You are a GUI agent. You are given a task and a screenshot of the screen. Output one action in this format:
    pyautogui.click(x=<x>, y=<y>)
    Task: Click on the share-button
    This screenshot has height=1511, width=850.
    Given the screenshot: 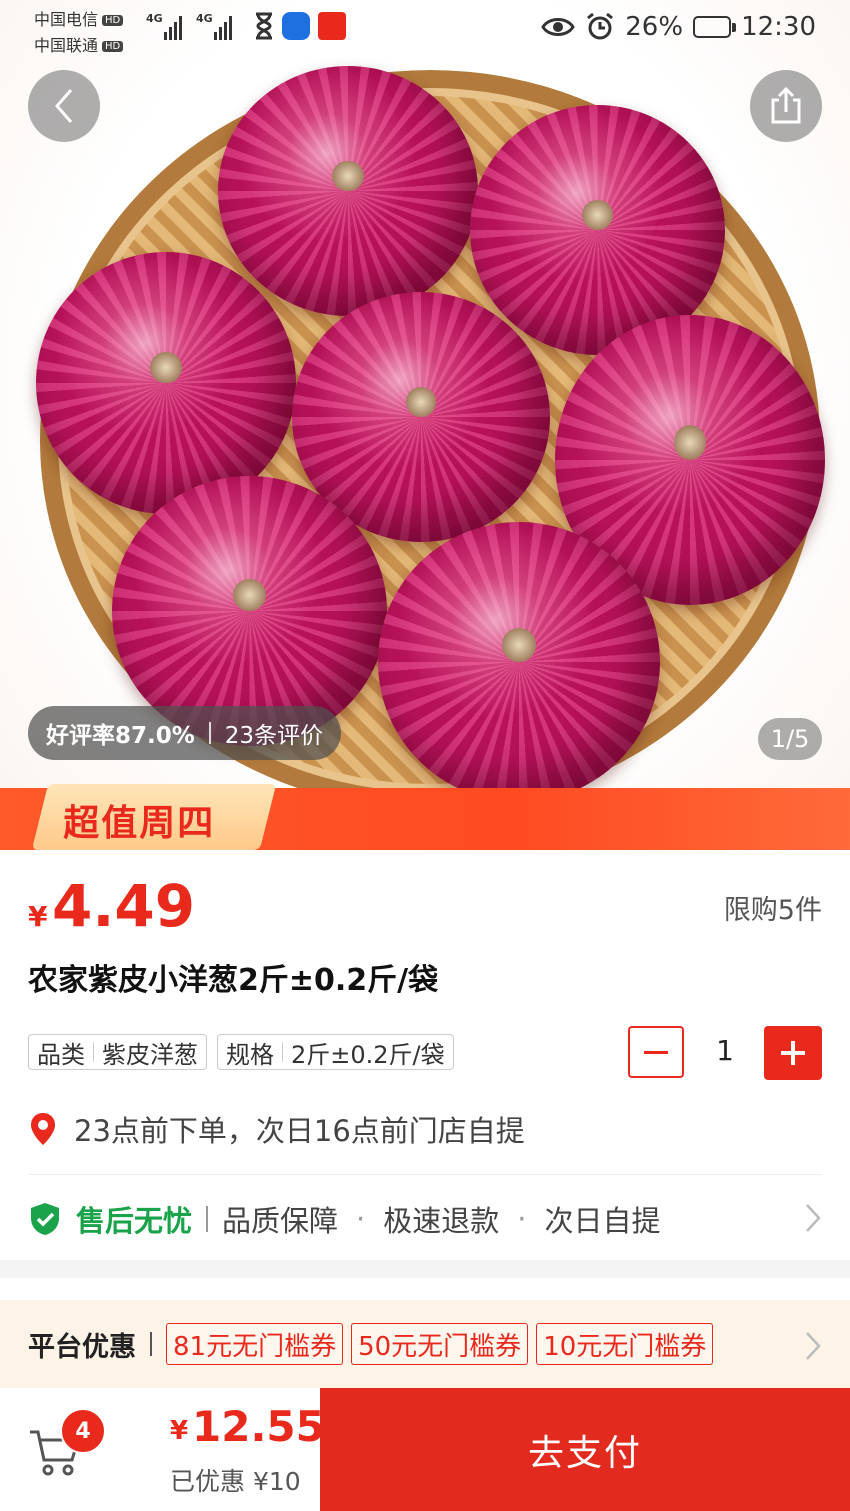 What is the action you would take?
    pyautogui.click(x=786, y=106)
    